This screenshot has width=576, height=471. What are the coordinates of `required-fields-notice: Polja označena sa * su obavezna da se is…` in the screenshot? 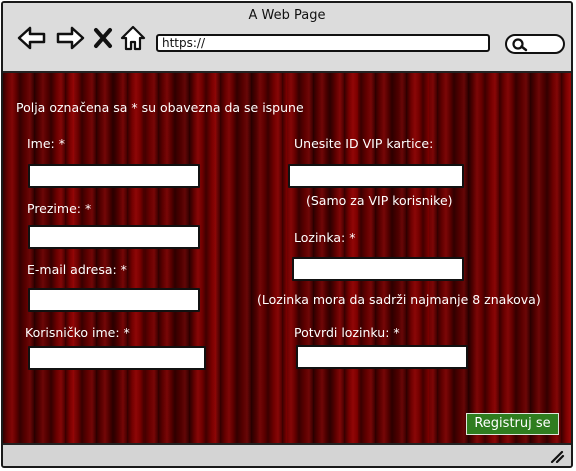 It's located at (160, 107).